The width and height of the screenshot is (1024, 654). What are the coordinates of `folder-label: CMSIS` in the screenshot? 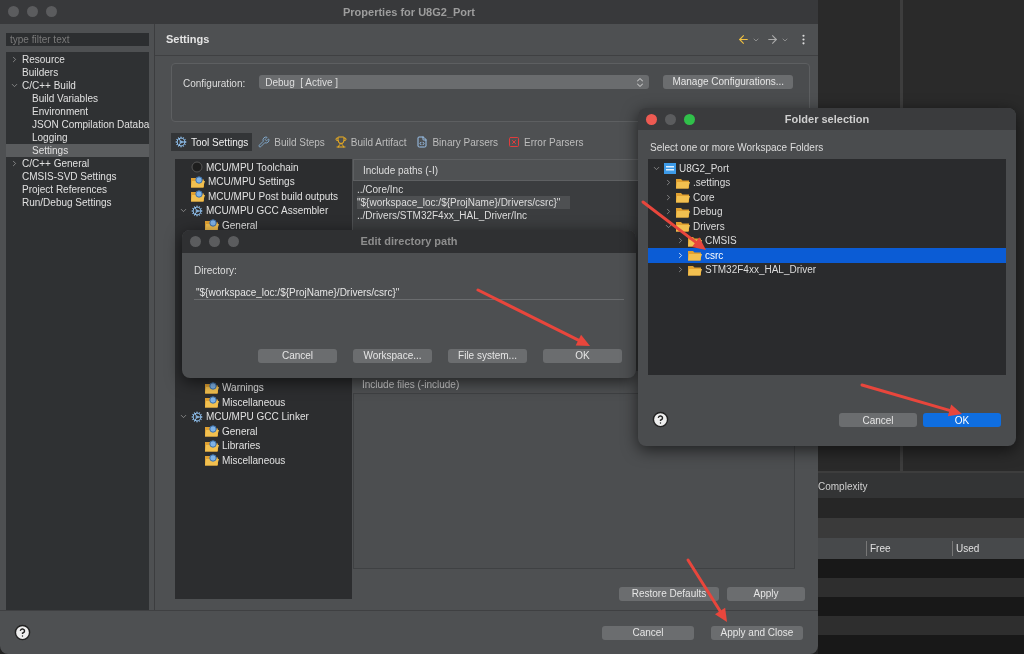 It's located at (721, 241).